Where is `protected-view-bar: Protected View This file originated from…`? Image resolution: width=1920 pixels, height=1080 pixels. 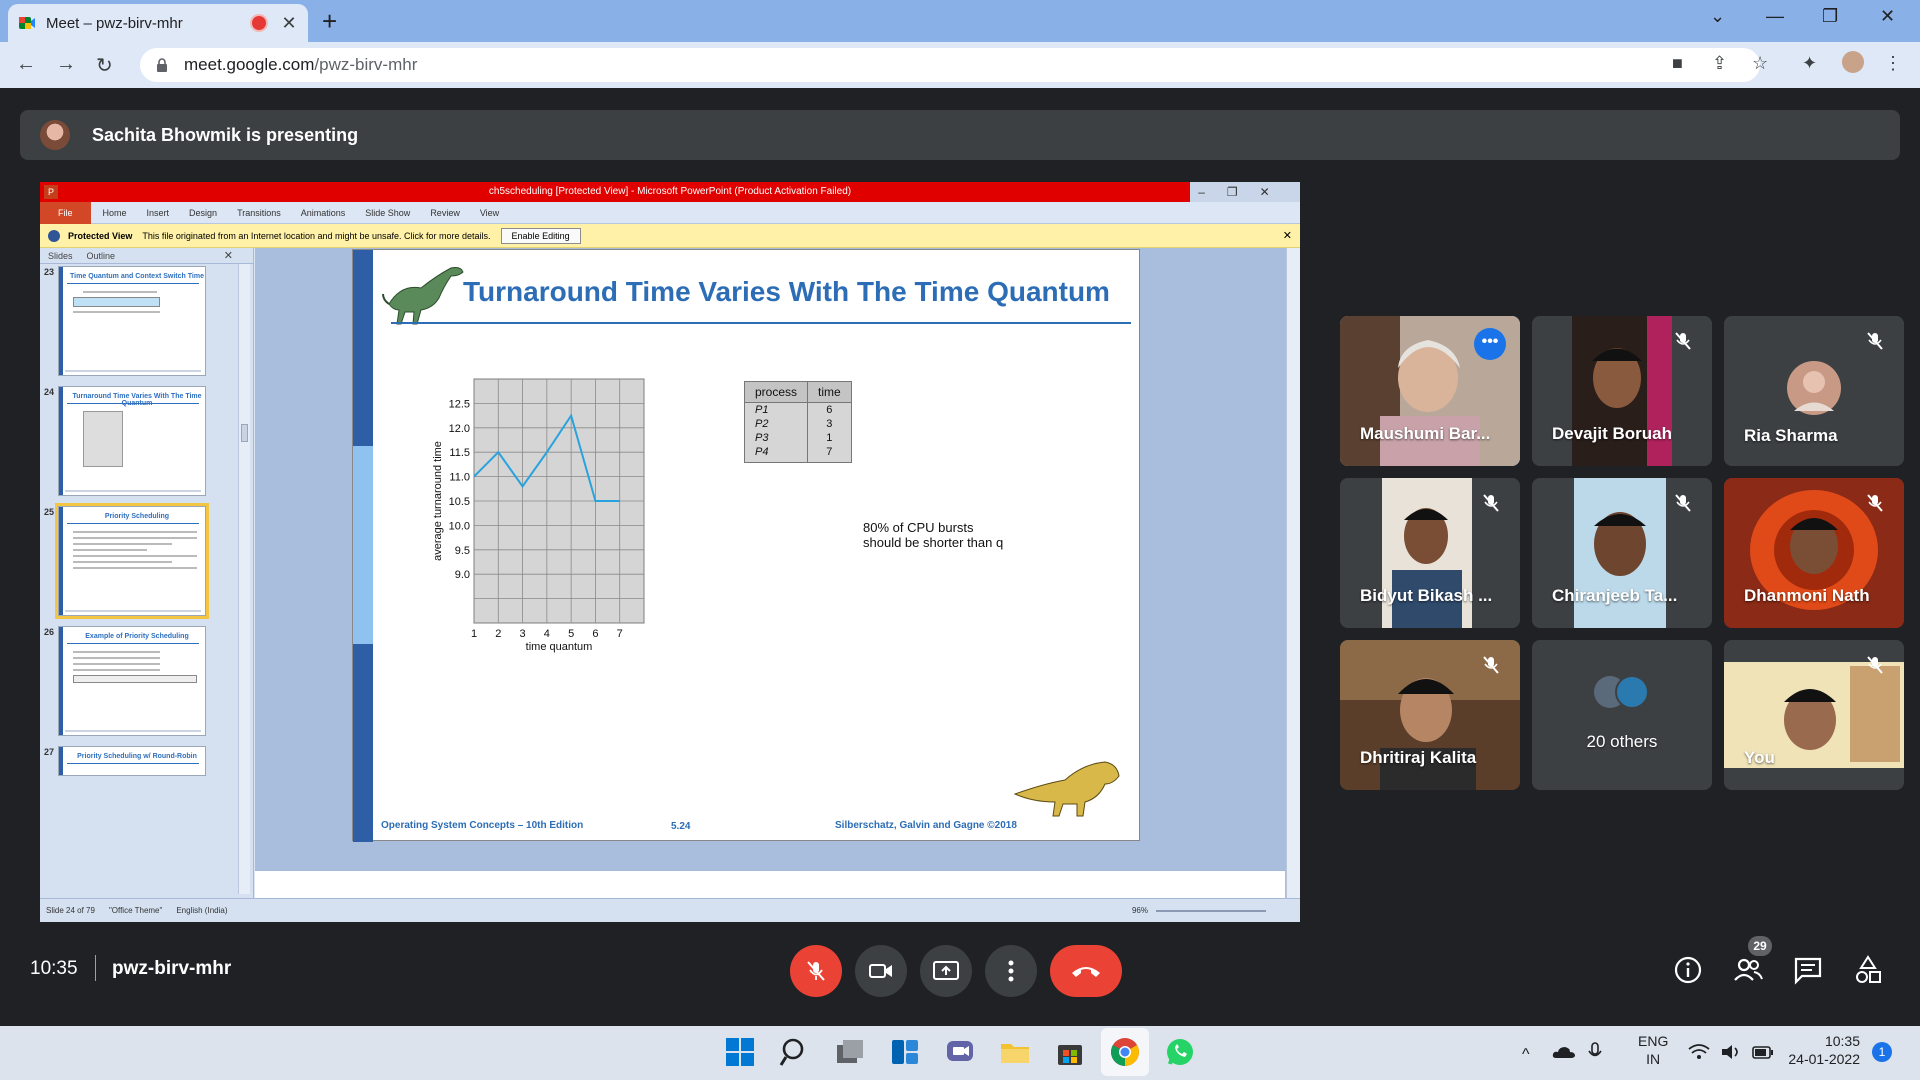 protected-view-bar: Protected View This file originated from… is located at coordinates (670, 236).